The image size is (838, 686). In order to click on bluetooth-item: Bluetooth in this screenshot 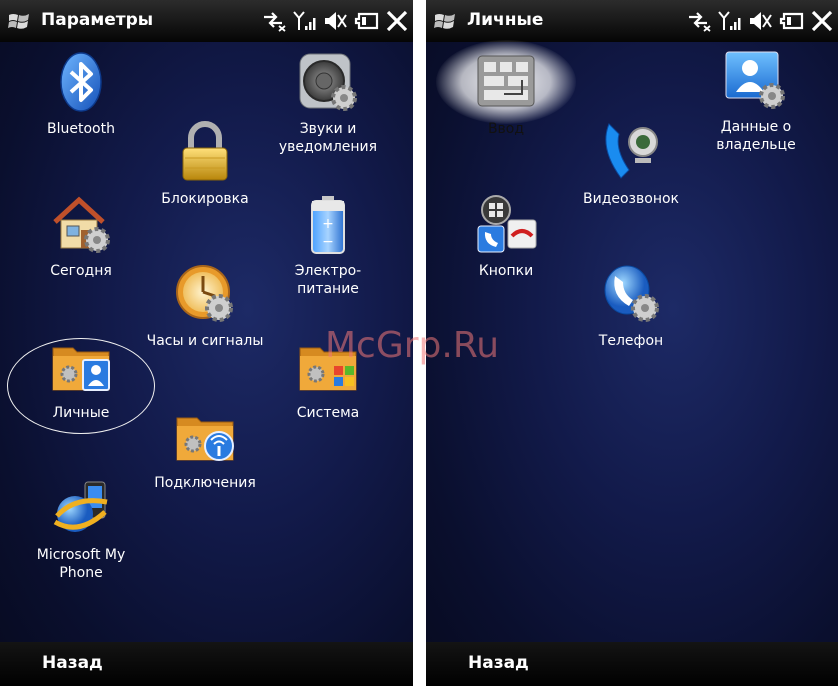, I will do `click(81, 94)`.